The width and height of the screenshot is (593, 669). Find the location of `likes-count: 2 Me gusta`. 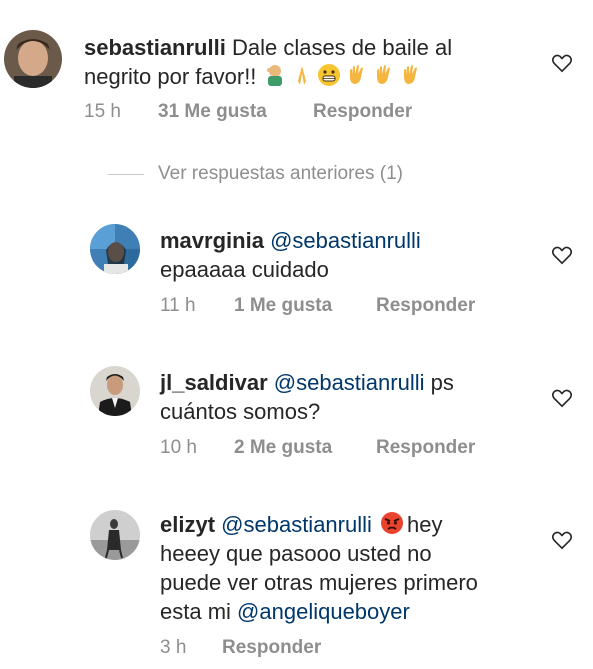

likes-count: 2 Me gusta is located at coordinates (305, 448).